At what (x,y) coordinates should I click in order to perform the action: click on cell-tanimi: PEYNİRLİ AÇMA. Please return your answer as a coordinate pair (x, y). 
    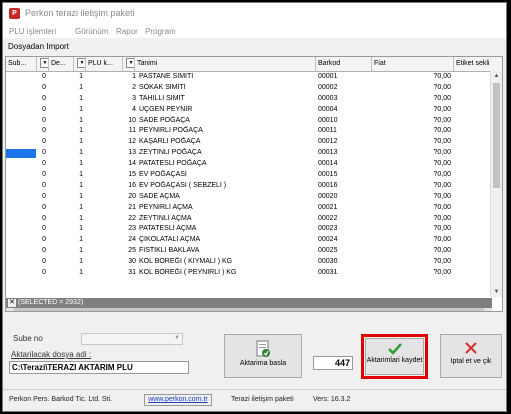
    Looking at the image, I should click on (227, 208).